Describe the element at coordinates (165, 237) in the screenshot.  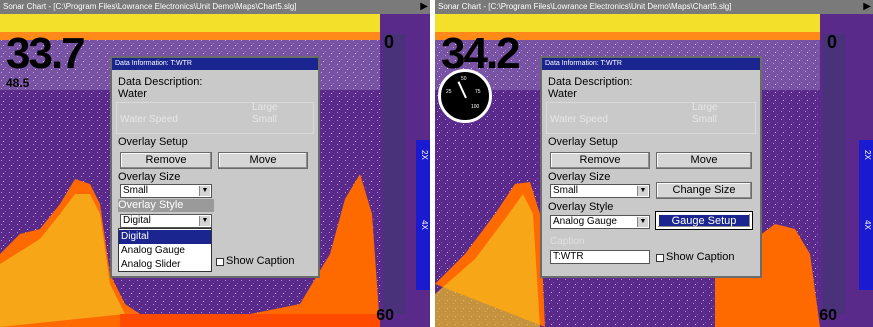
I see `dropdown-option-digital: Digital` at that location.